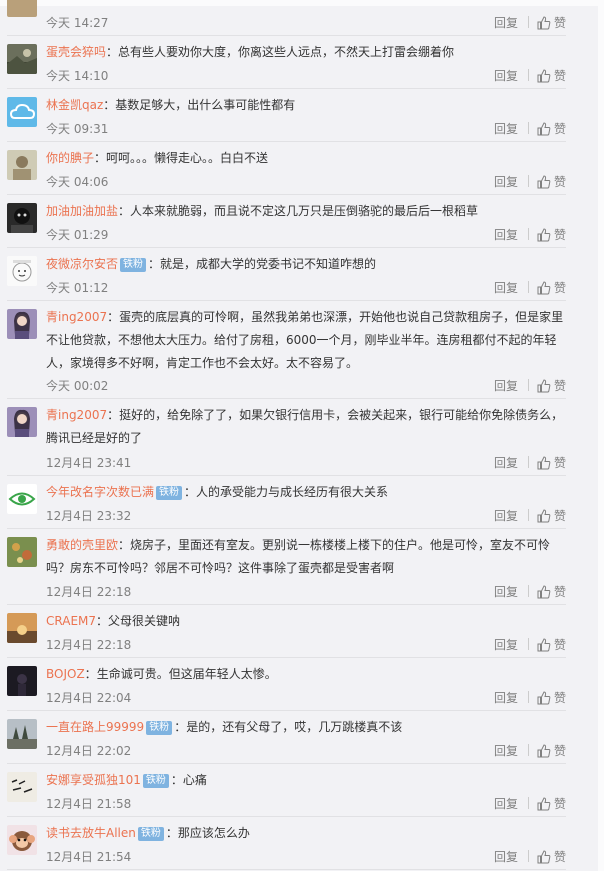 This screenshot has width=604, height=871. Describe the element at coordinates (286, 631) in the screenshot. I see `comment-item: CRAEM7：父母很关键呐 12月4日 22:18 回复 赞` at that location.